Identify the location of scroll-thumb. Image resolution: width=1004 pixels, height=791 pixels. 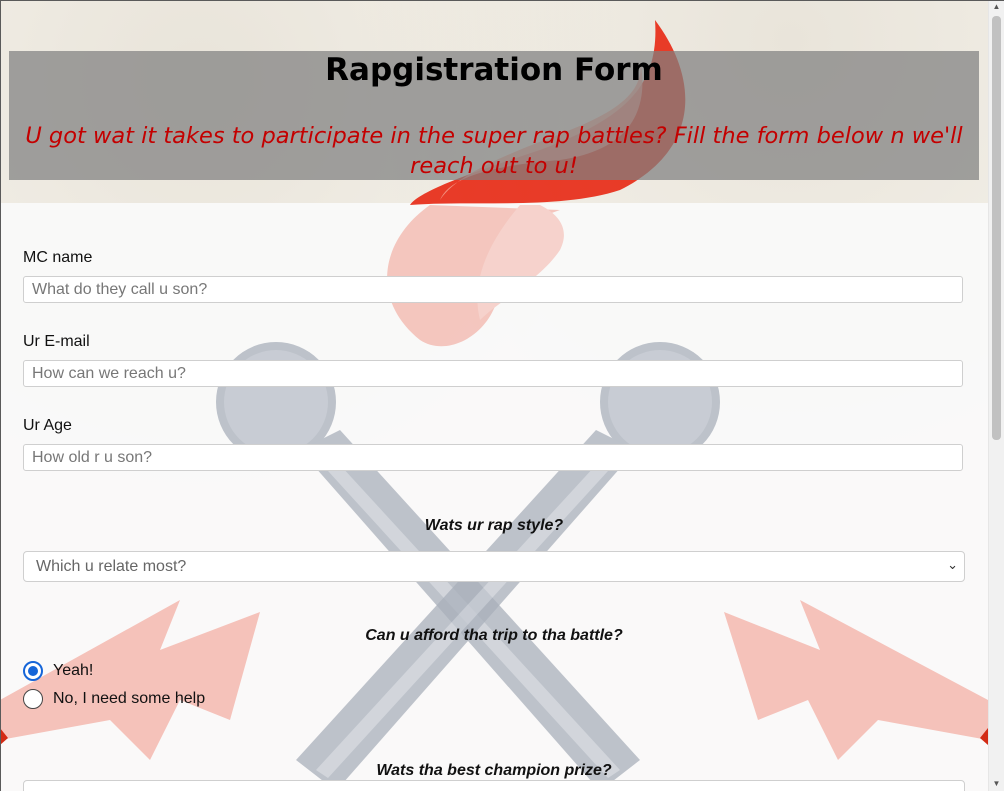
(996, 228).